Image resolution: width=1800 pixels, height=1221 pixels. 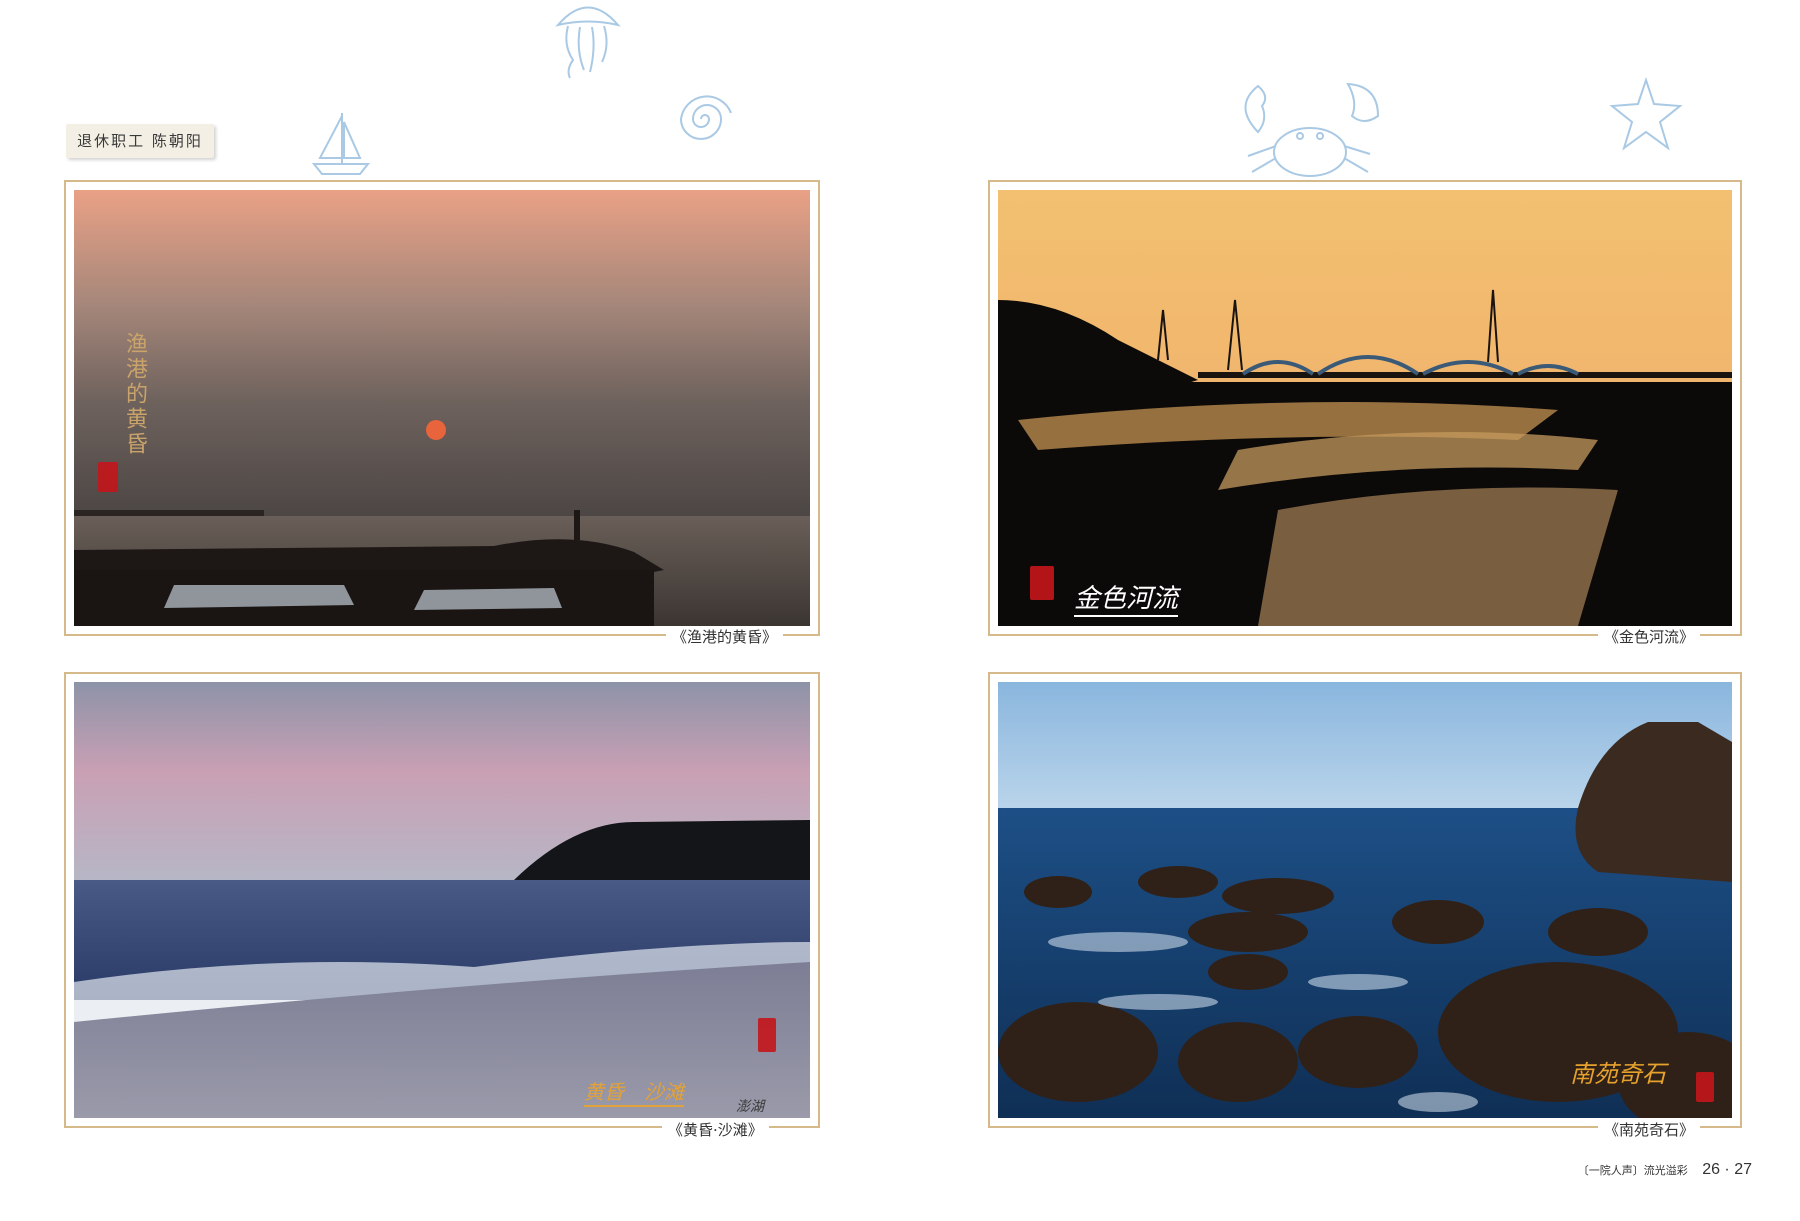 I want to click on author-tag: 退休职工 陈朝阳, so click(x=140, y=141).